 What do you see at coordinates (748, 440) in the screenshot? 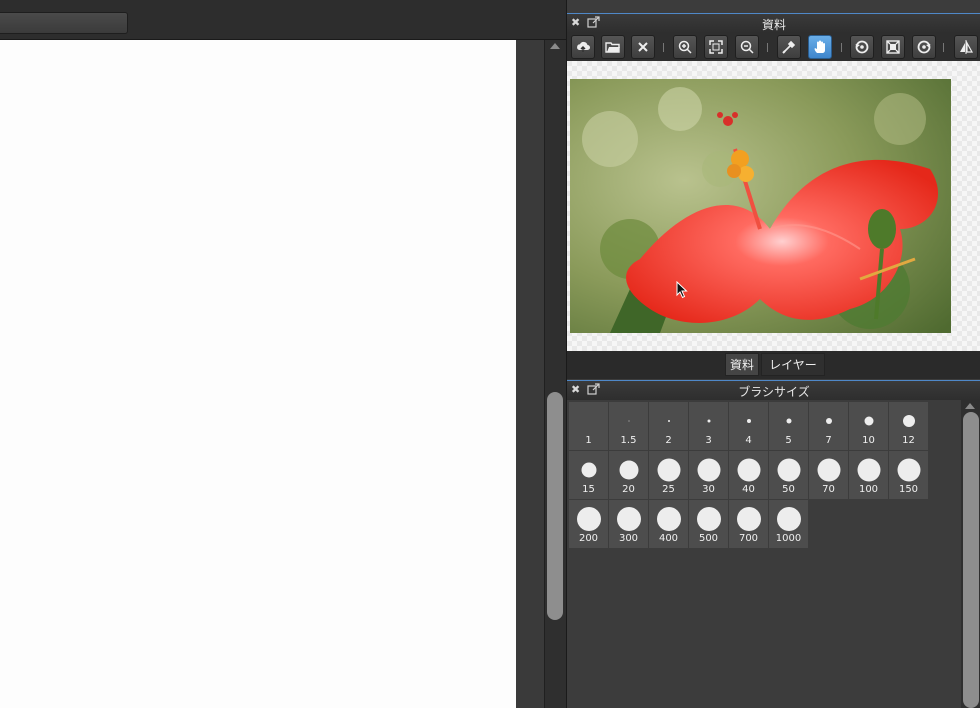
I see `brush-size-label: 4` at bounding box center [748, 440].